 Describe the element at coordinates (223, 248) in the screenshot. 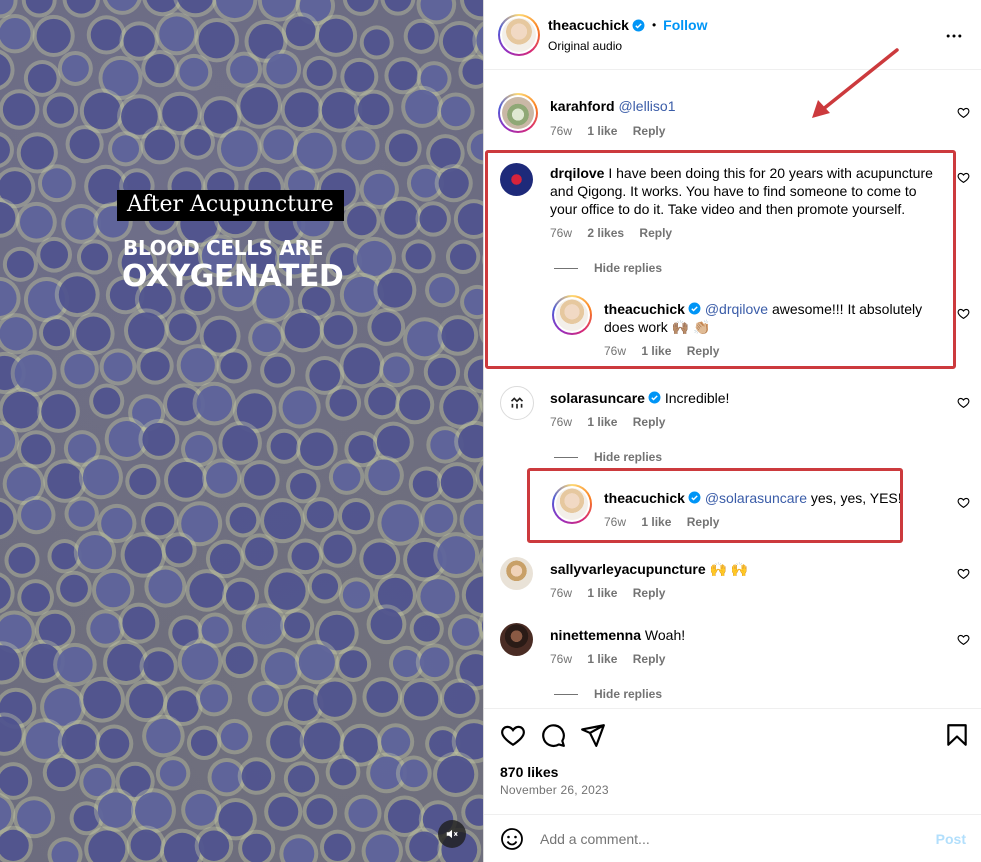

I see `overlay-headline-line1: BLOOD CELLS ARE` at that location.